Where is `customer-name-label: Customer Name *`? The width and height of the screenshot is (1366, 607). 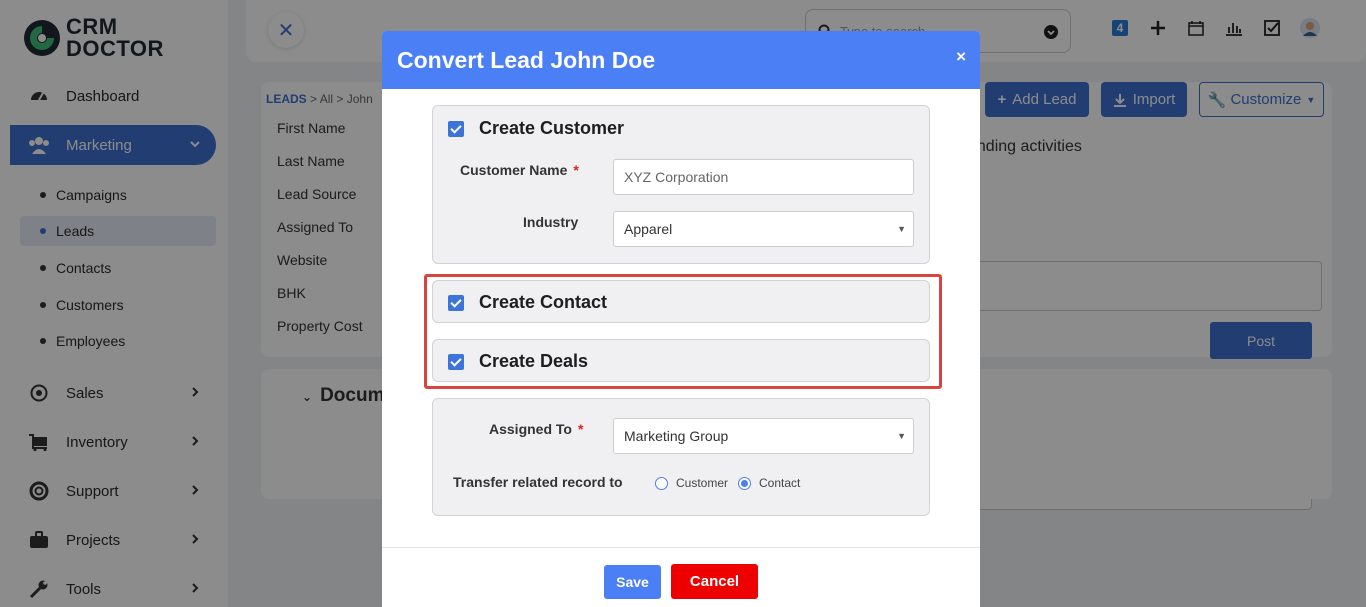 customer-name-label: Customer Name * is located at coordinates (519, 170).